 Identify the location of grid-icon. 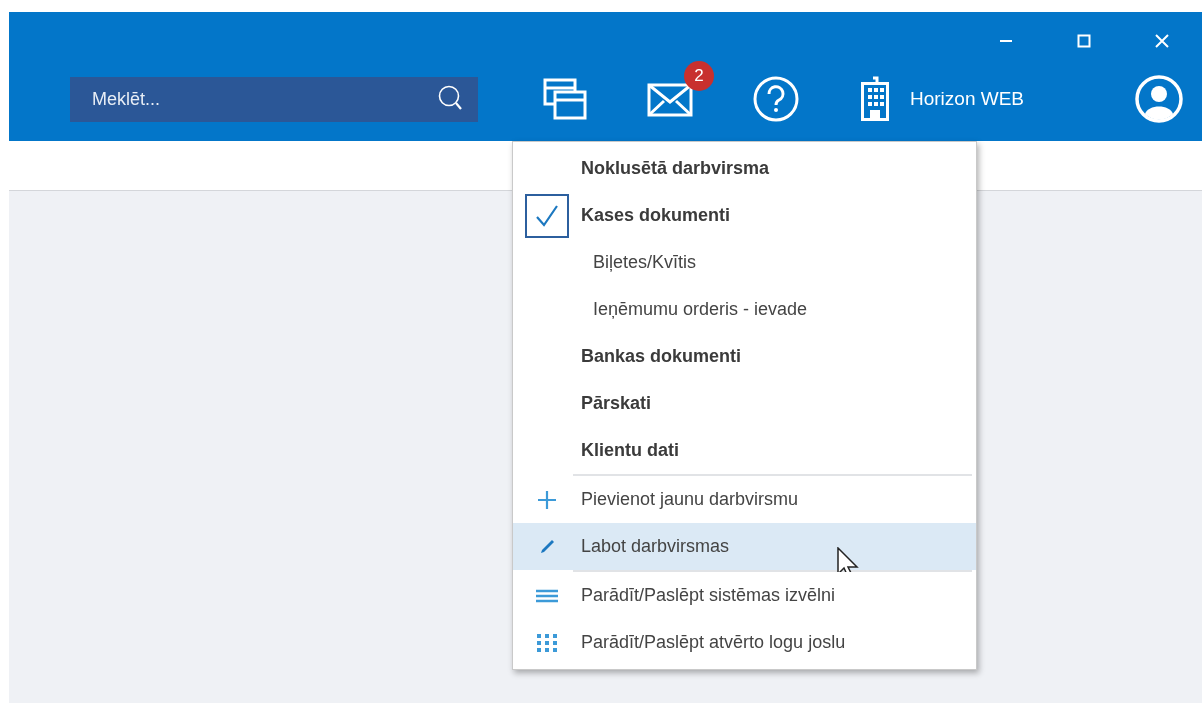
(547, 642).